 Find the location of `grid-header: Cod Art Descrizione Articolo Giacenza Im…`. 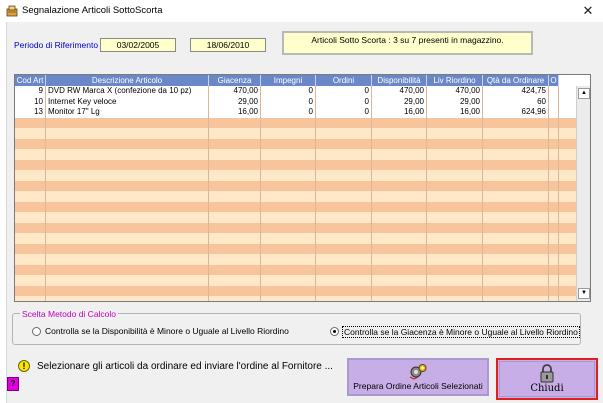

grid-header: Cod Art Descrizione Articolo Giacenza Im… is located at coordinates (287, 80).